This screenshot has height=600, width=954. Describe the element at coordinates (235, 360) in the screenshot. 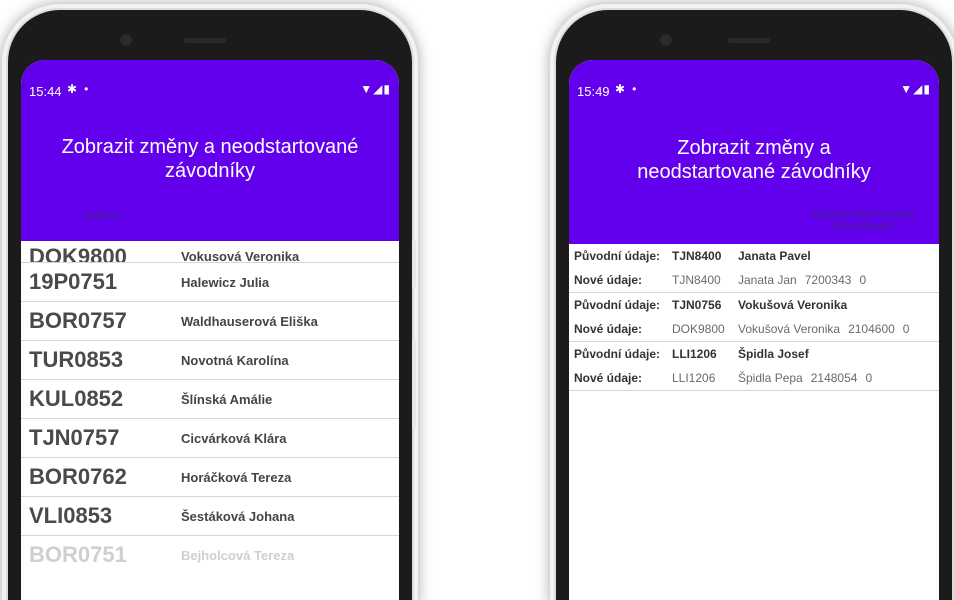

I see `competitor-name: Novotná Karolína` at that location.